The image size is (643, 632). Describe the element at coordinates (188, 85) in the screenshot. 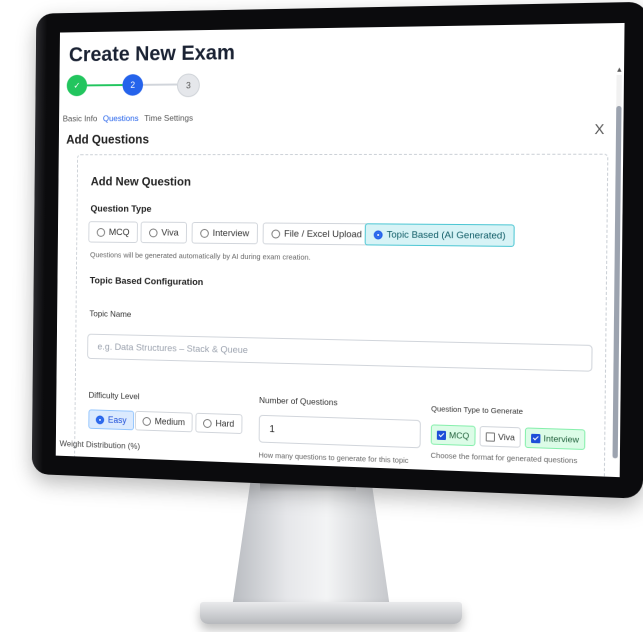

I see `step-3-indicator: 3` at that location.